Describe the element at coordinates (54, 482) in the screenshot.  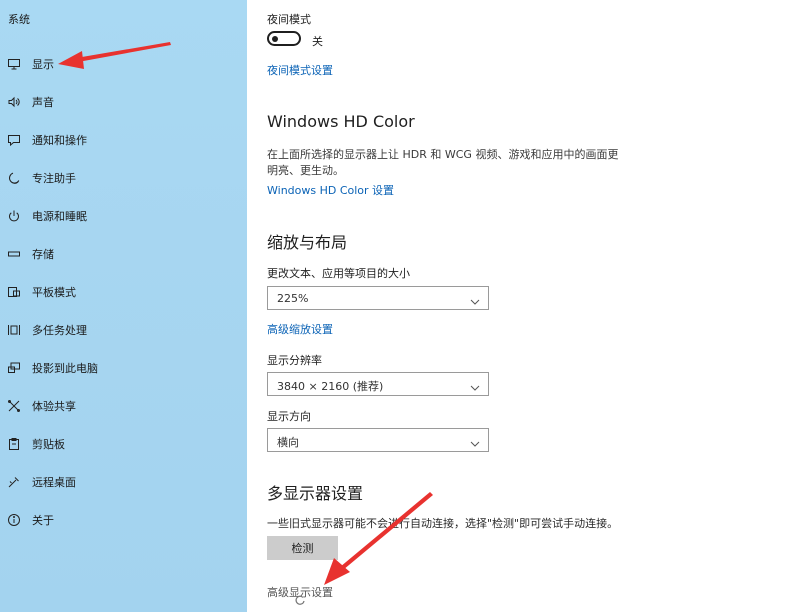
I see `sidebar-item-label: 远程桌面` at that location.